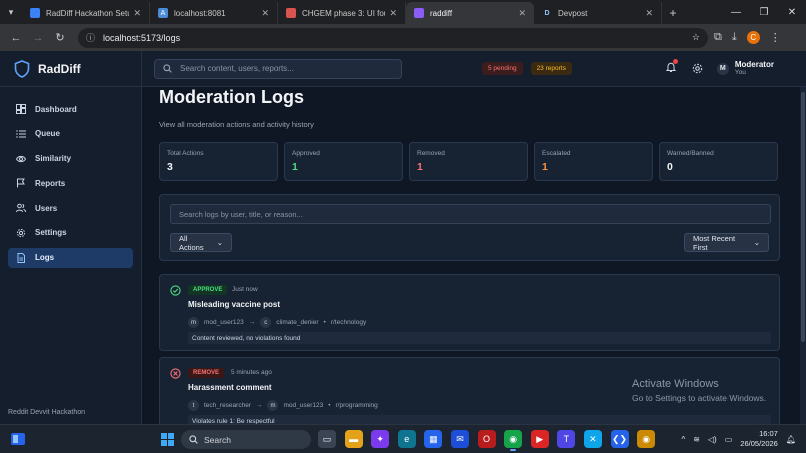 The image size is (806, 453). I want to click on sidebar-item-similarity: Similarity, so click(70, 159).